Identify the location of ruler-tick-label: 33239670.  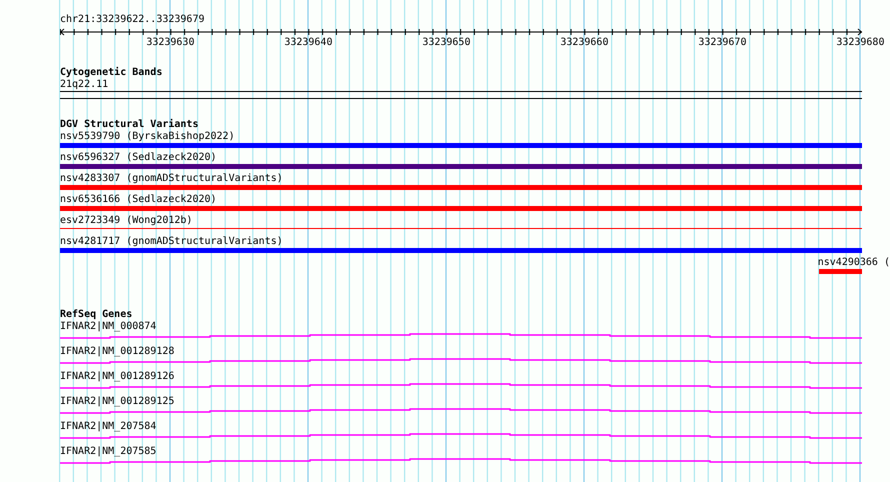
(722, 41).